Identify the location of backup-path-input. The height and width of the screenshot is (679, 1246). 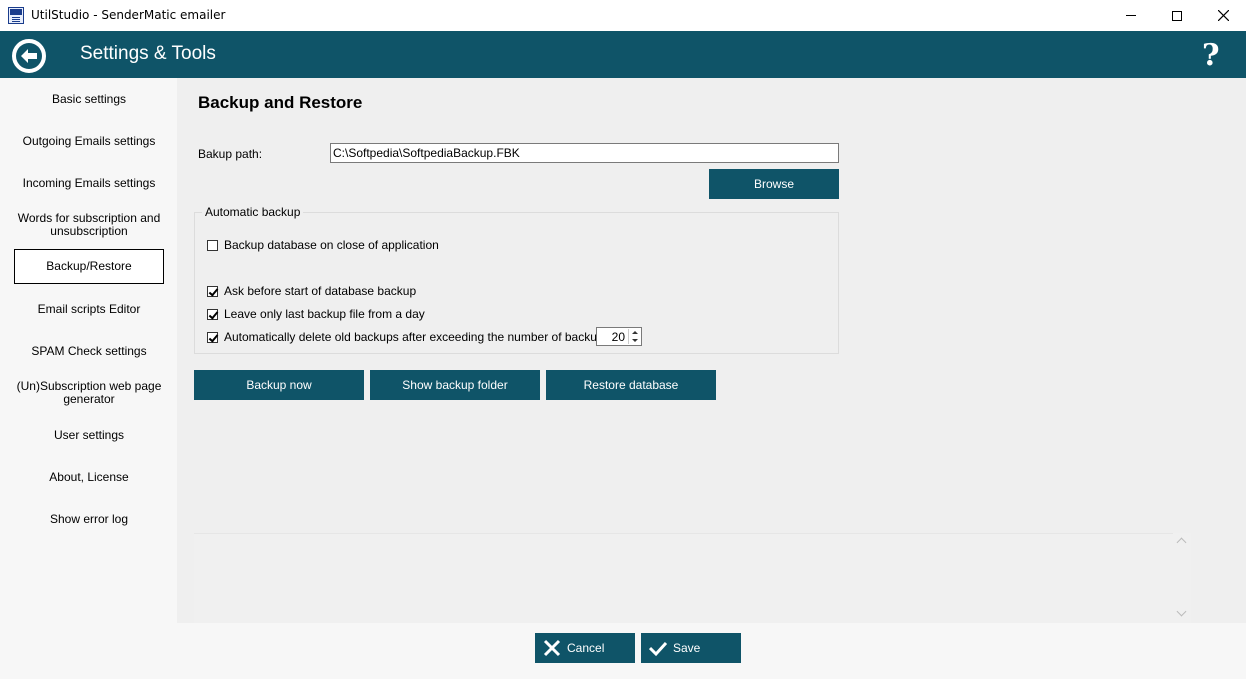
(584, 153).